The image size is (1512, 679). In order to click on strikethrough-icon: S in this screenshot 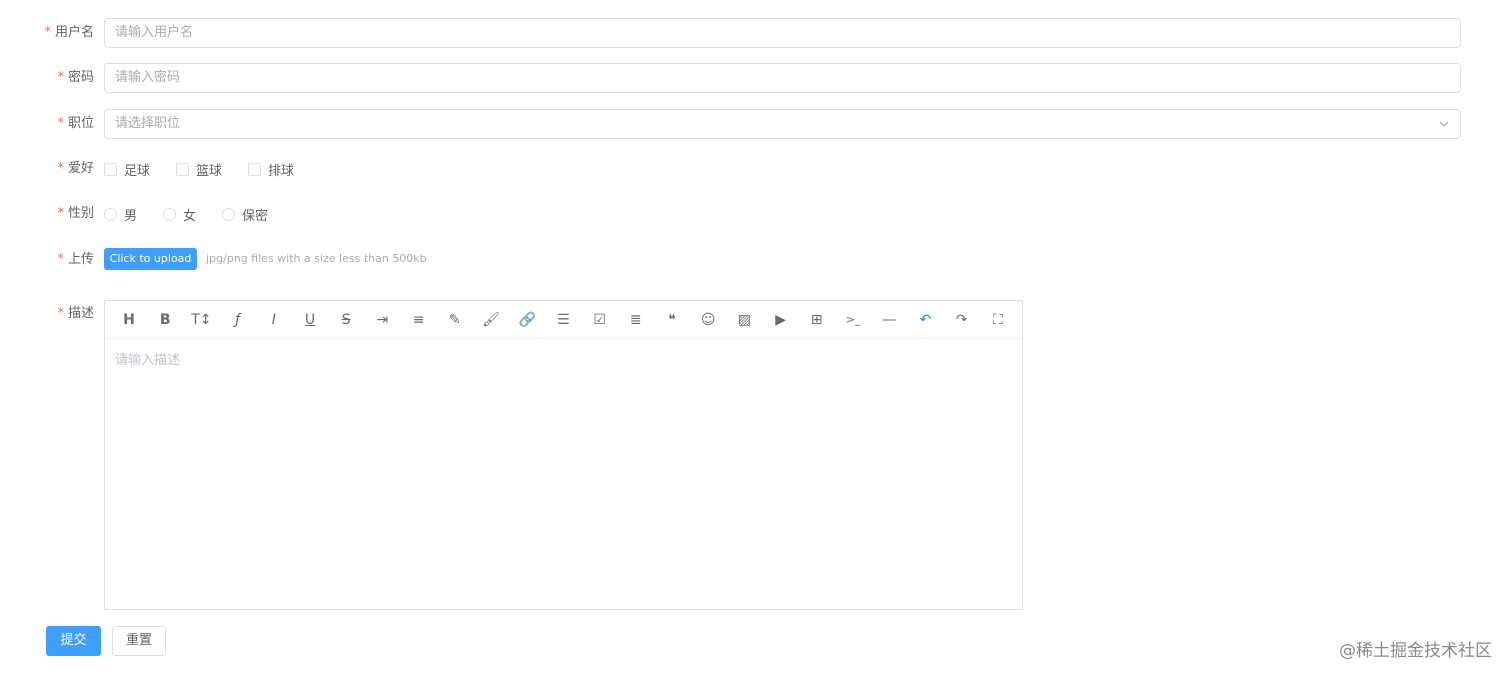, I will do `click(346, 320)`.